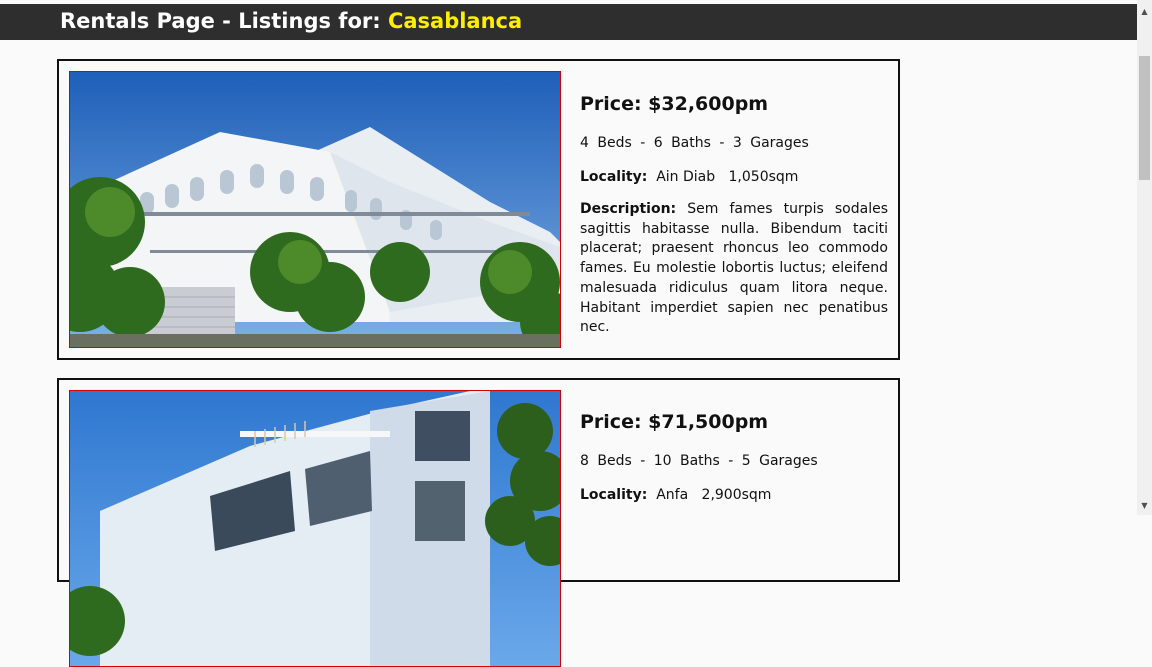  I want to click on description-label: Description:, so click(628, 209).